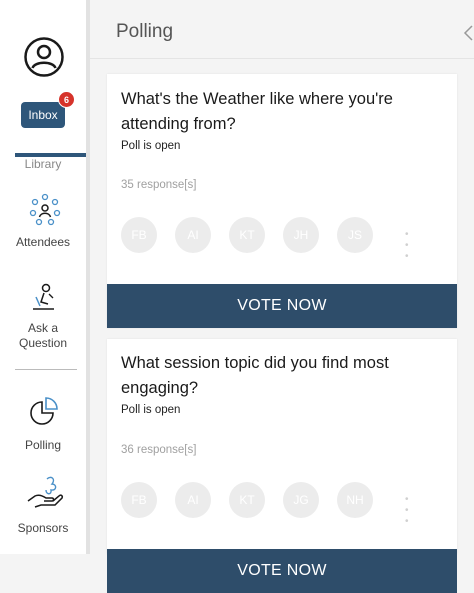  I want to click on ask-question-icon, so click(44, 297).